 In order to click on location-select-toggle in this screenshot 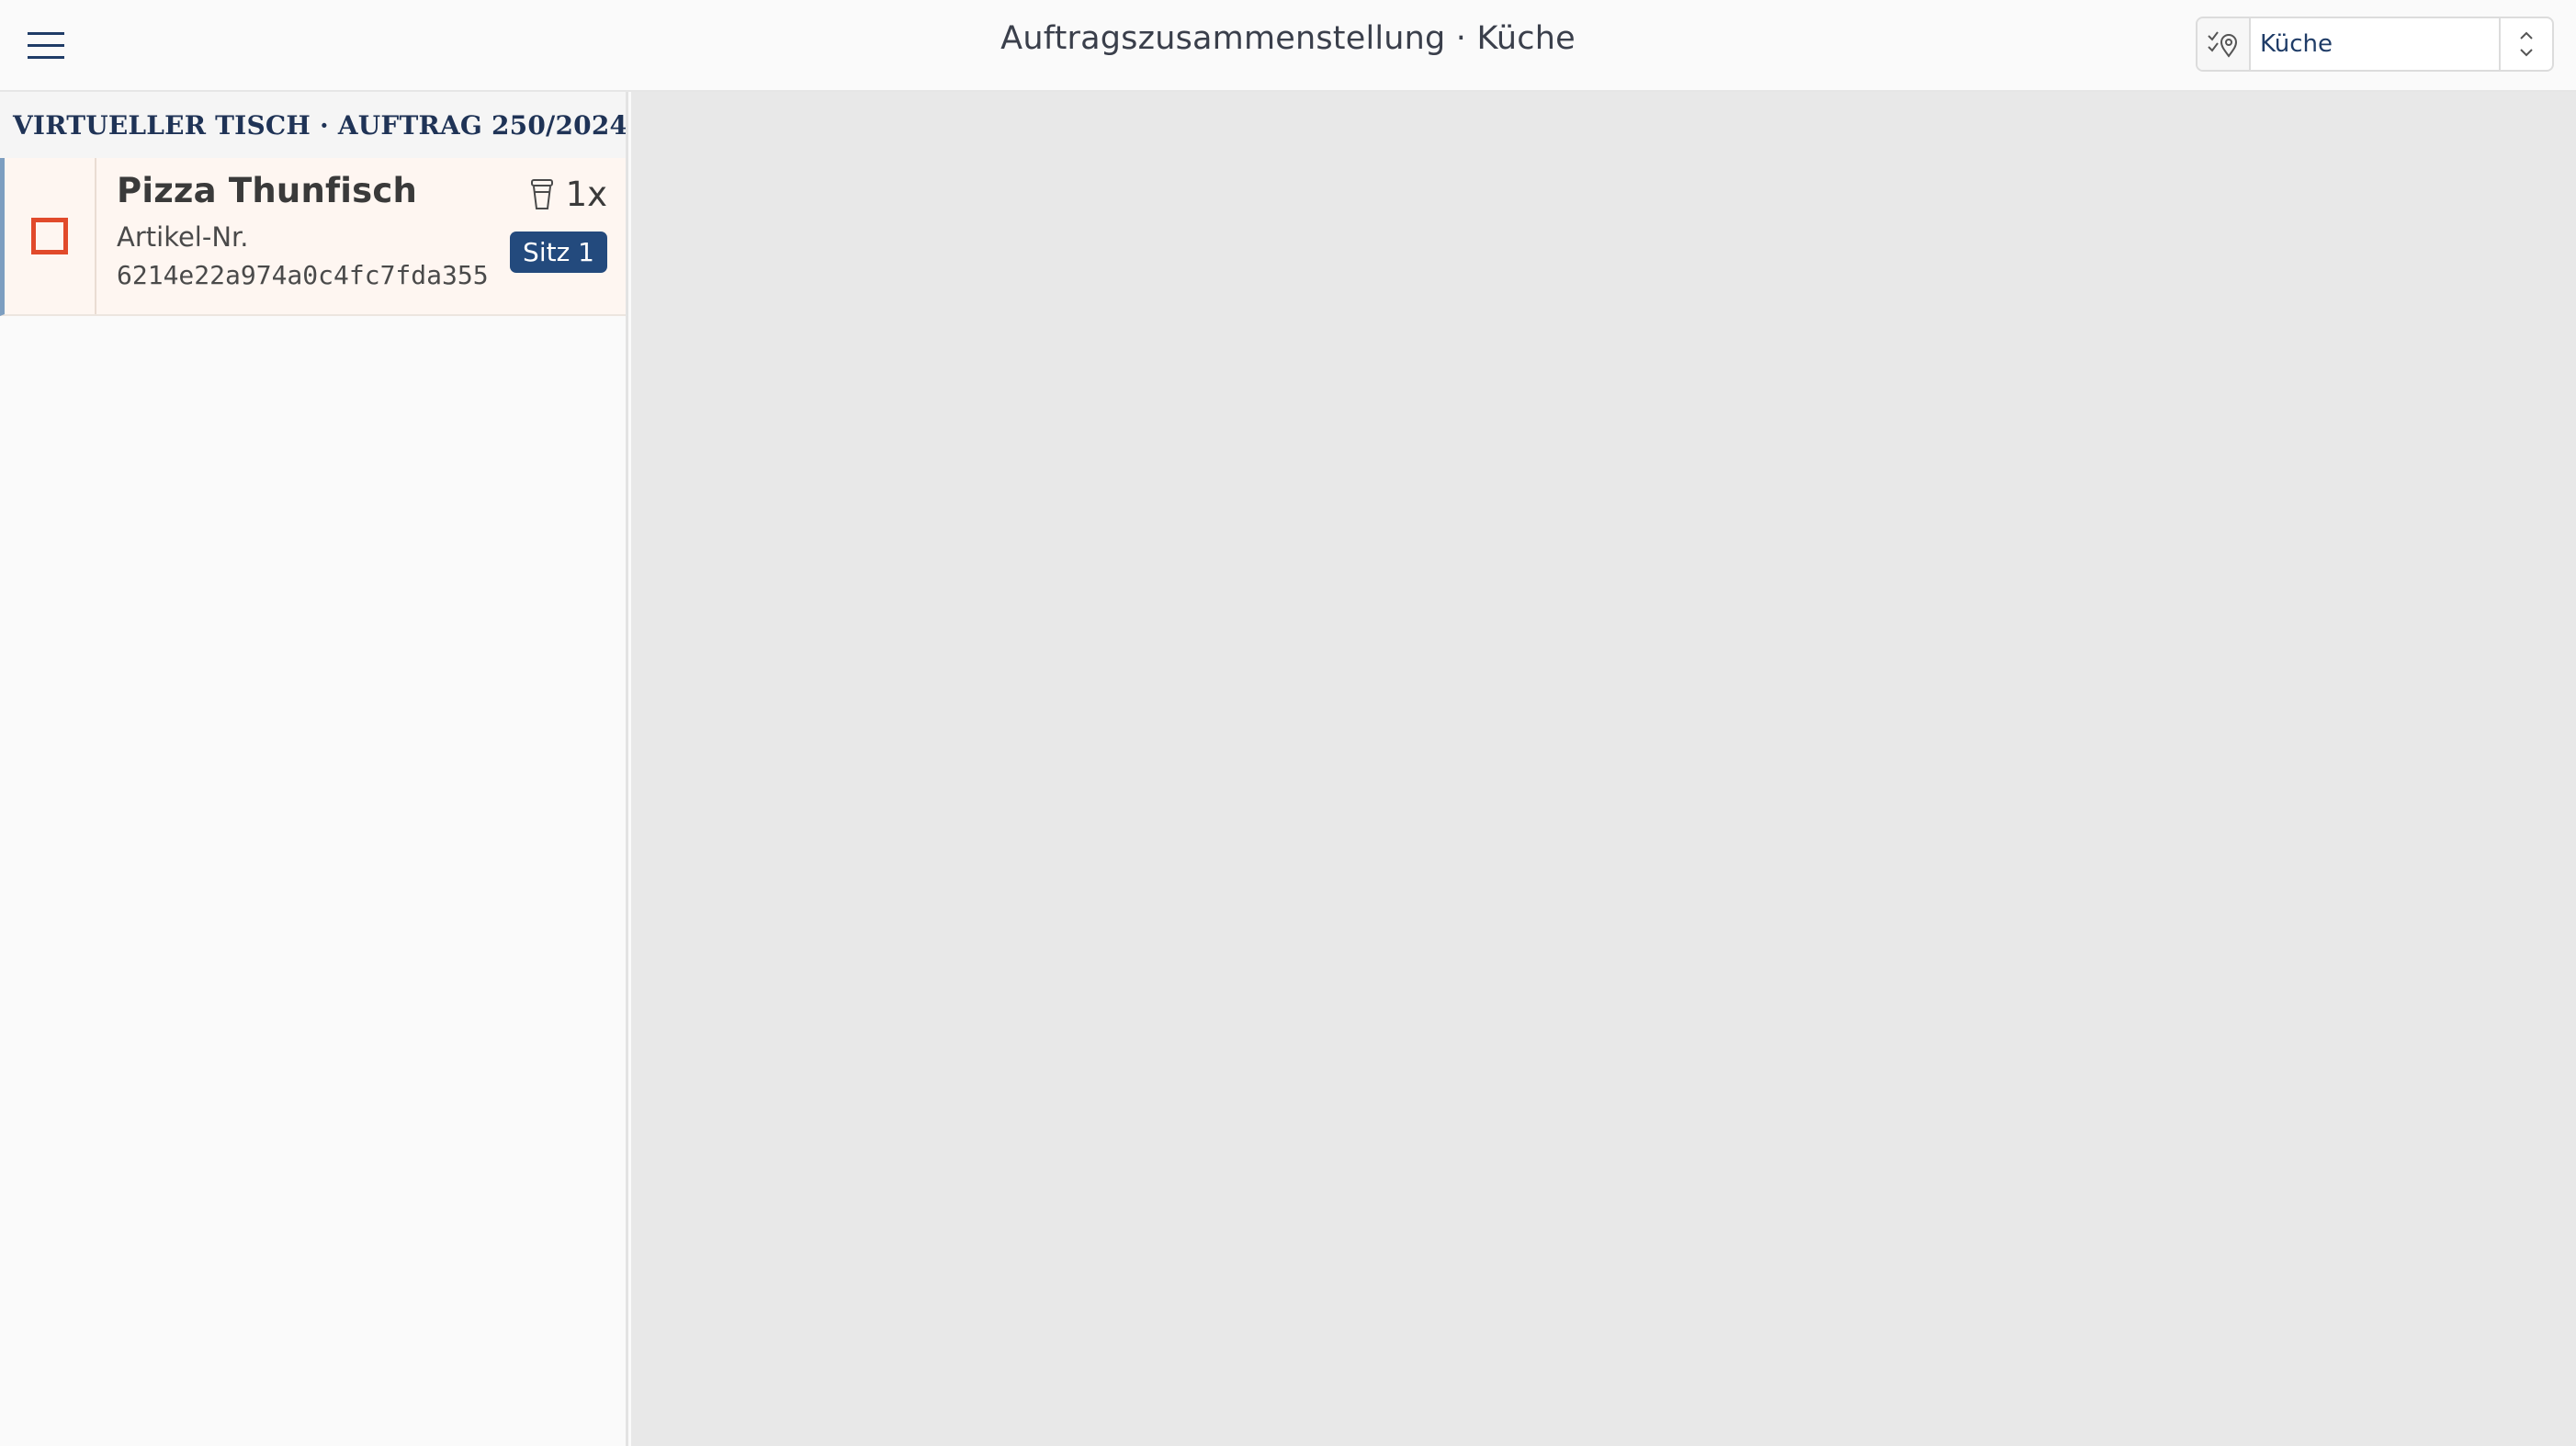, I will do `click(2525, 44)`.